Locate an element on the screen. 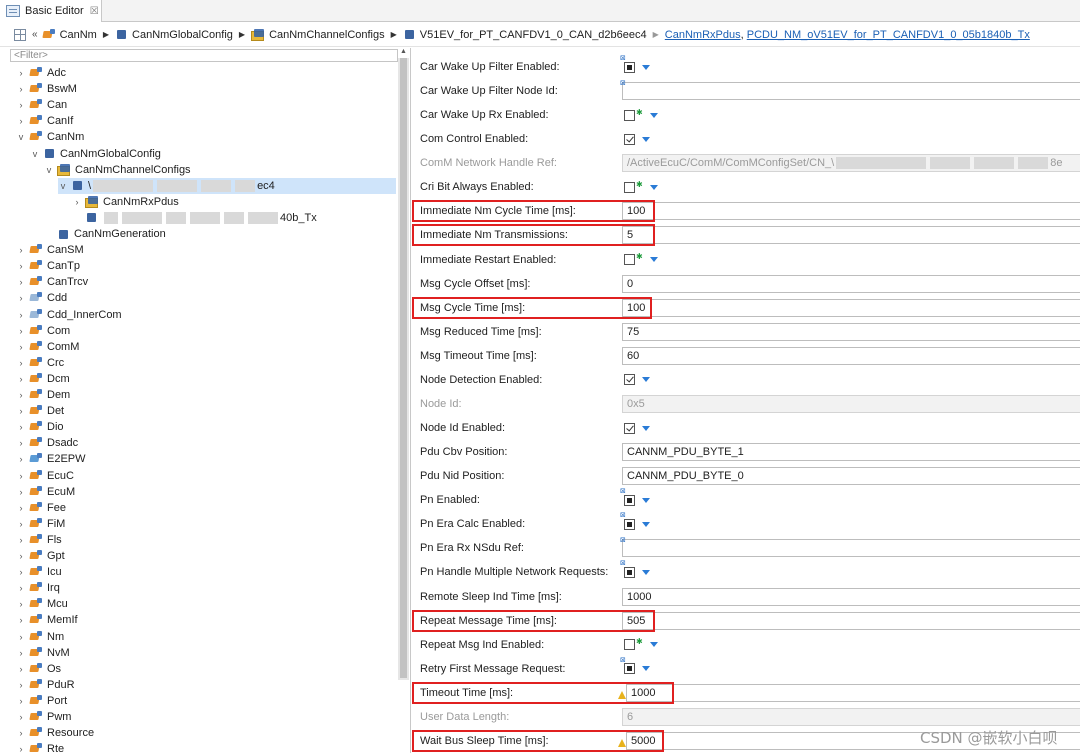  tree-item: › Dio is located at coordinates (40, 427).